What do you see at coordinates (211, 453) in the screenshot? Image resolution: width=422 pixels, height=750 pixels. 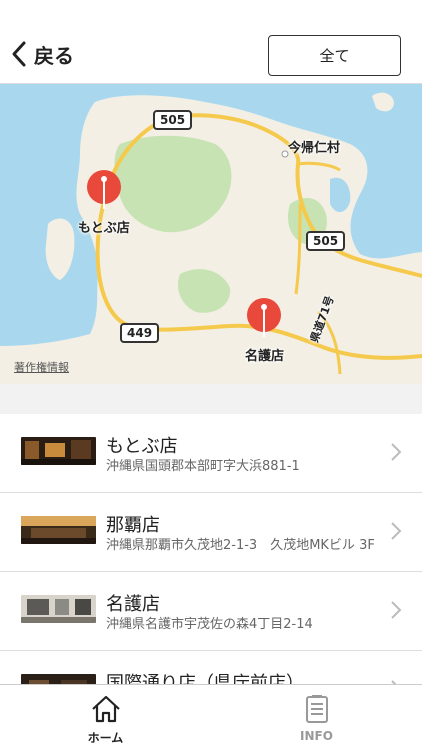 I see `store-row: もとぶ店 沖縄県国頭郡本部町字大浜881-1` at bounding box center [211, 453].